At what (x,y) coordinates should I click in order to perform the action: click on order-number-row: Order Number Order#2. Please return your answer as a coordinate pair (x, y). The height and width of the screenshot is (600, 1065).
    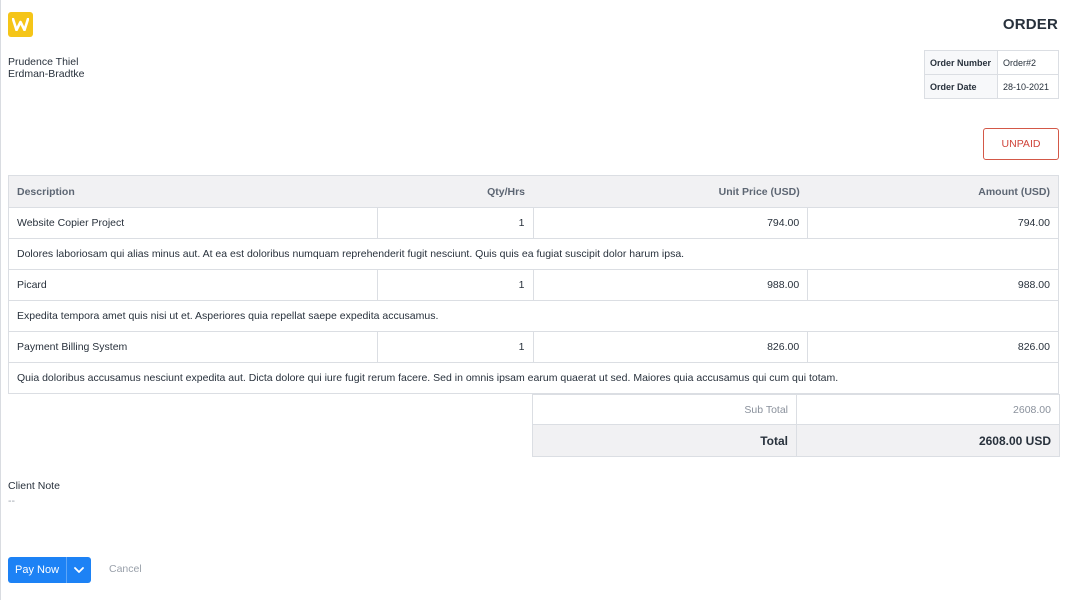
    Looking at the image, I should click on (991, 62).